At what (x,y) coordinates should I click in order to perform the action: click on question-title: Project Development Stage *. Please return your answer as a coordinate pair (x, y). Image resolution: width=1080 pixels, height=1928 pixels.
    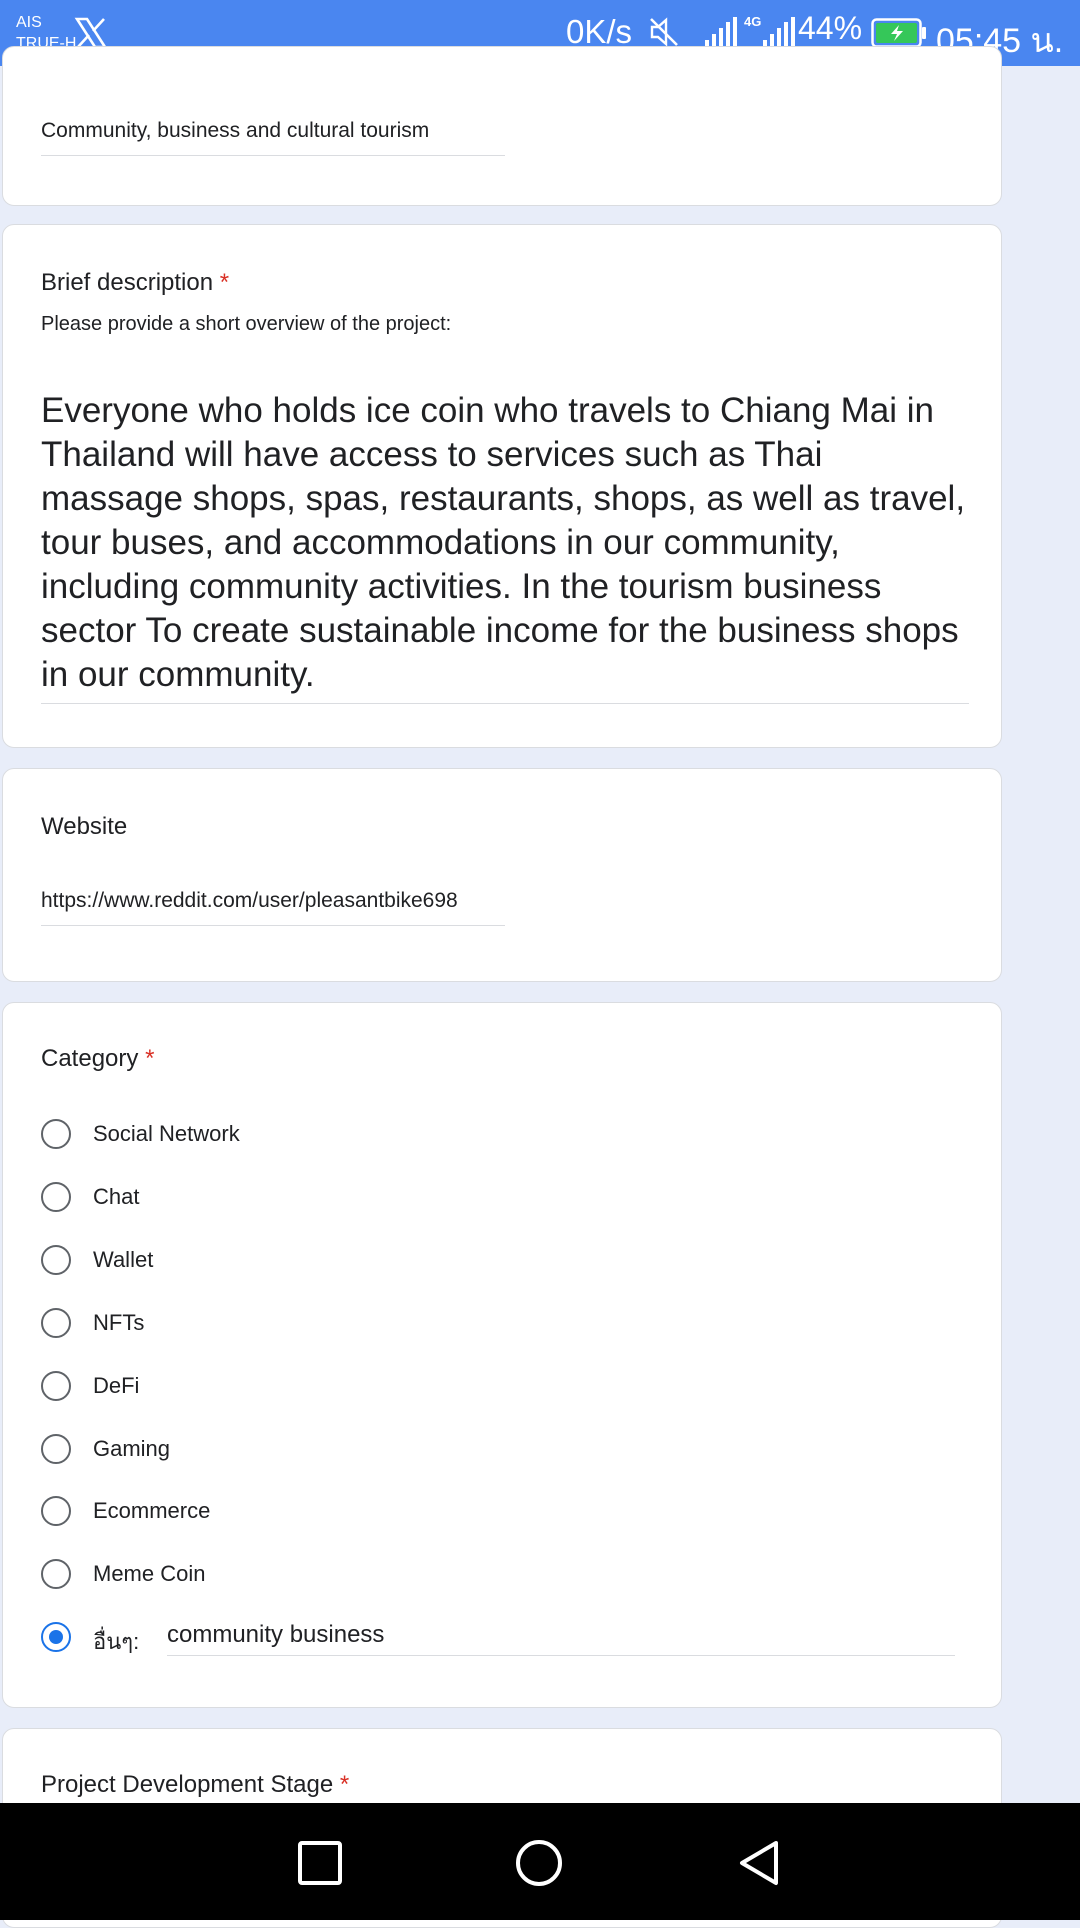
    Looking at the image, I should click on (195, 1785).